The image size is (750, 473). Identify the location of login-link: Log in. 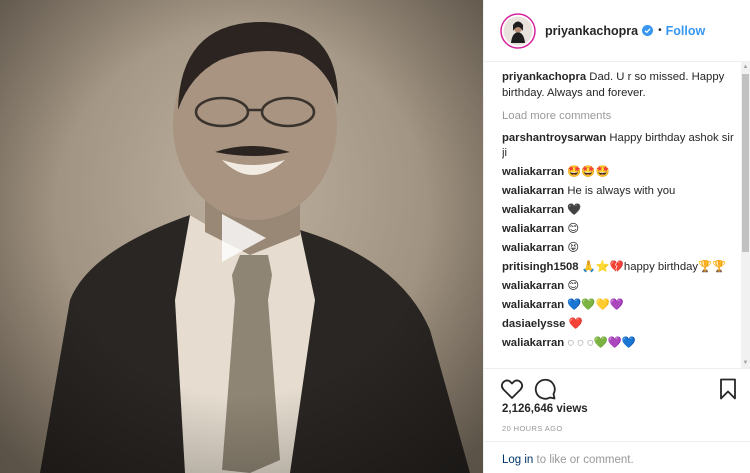
(517, 460).